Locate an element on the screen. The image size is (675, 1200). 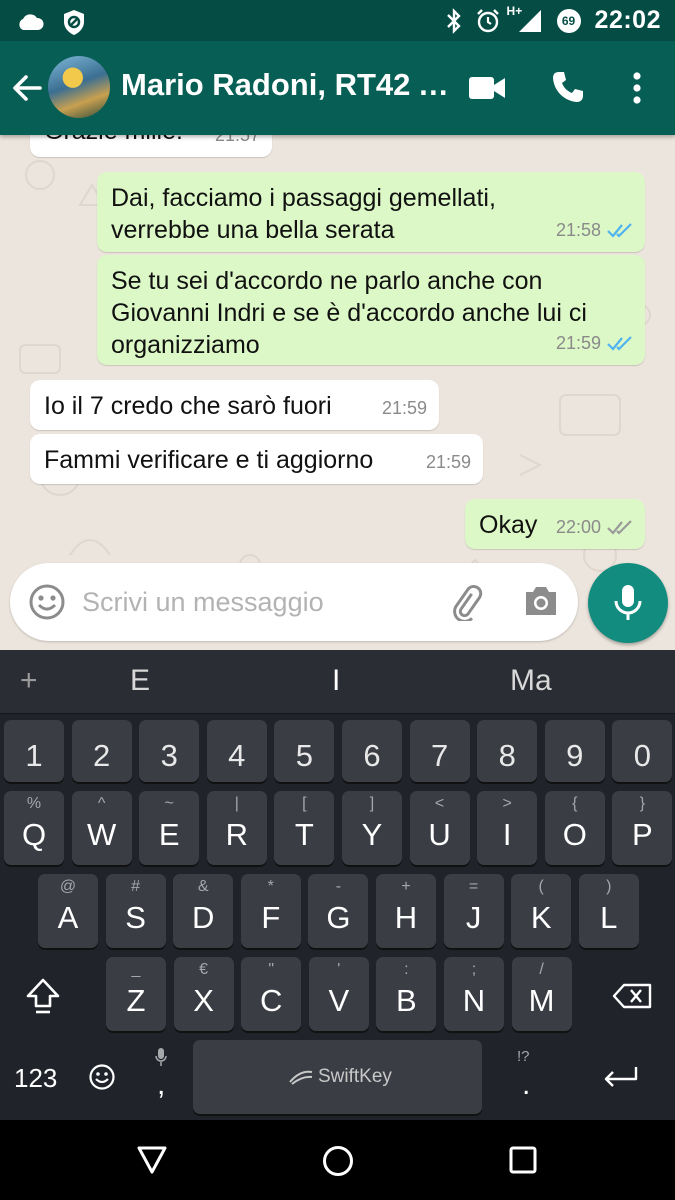
key-w: ^ W is located at coordinates (101, 828).